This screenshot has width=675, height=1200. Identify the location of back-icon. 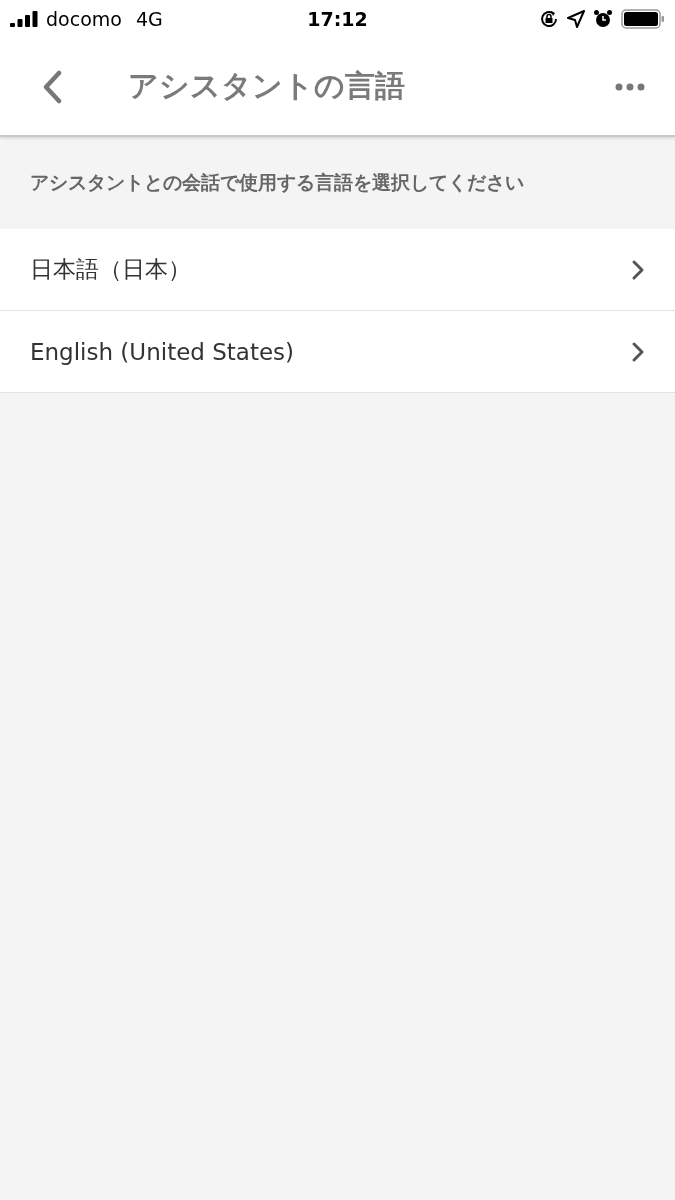
(52, 86).